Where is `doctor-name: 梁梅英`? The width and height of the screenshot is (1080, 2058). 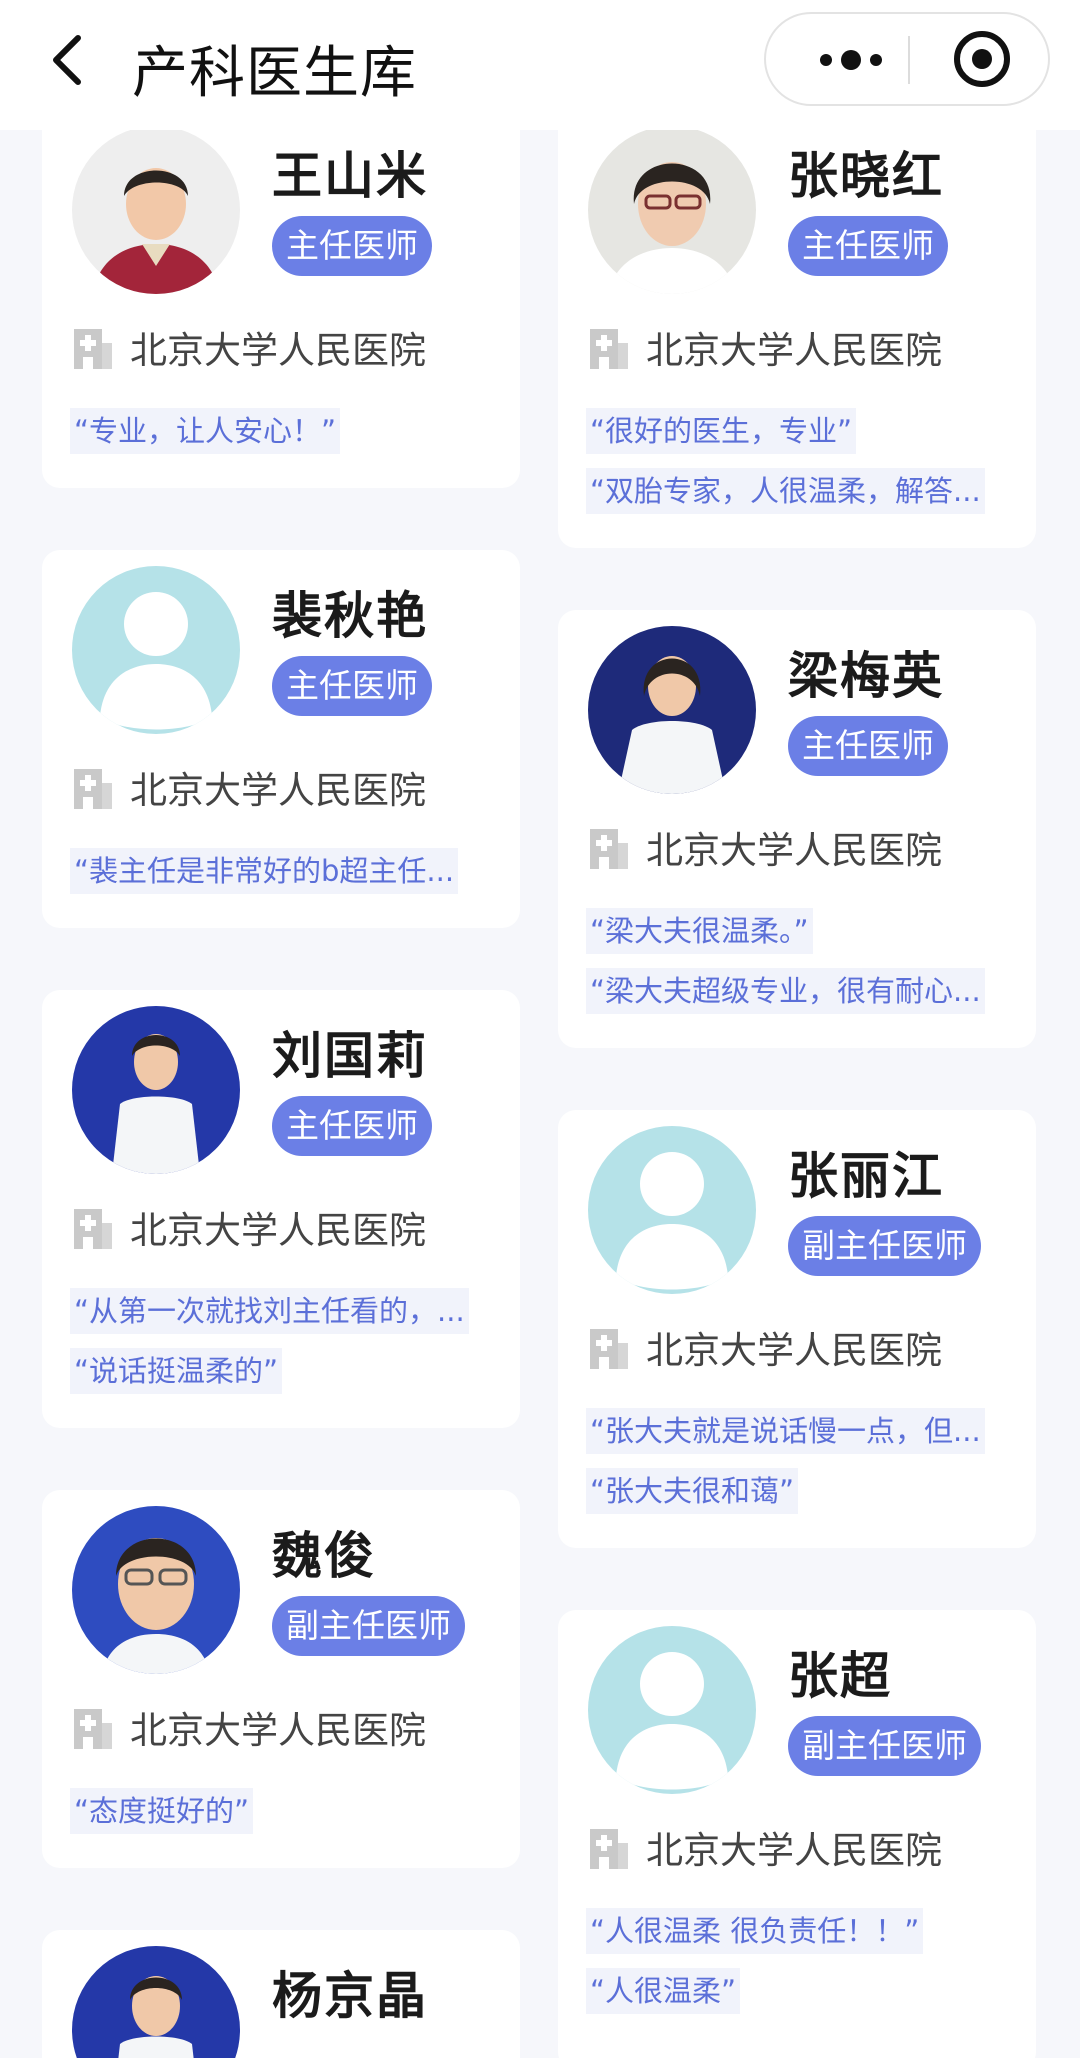 doctor-name: 梁梅英 is located at coordinates (866, 676).